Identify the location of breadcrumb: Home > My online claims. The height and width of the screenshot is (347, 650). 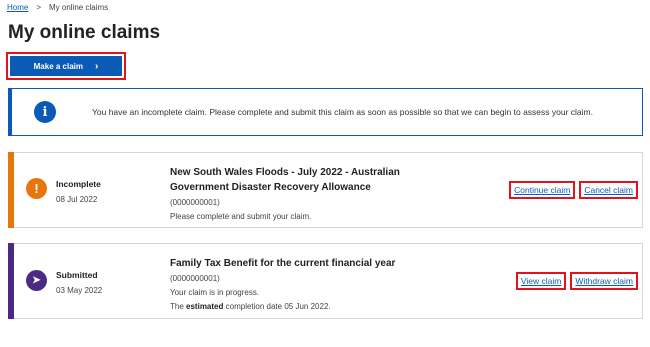
(57, 7).